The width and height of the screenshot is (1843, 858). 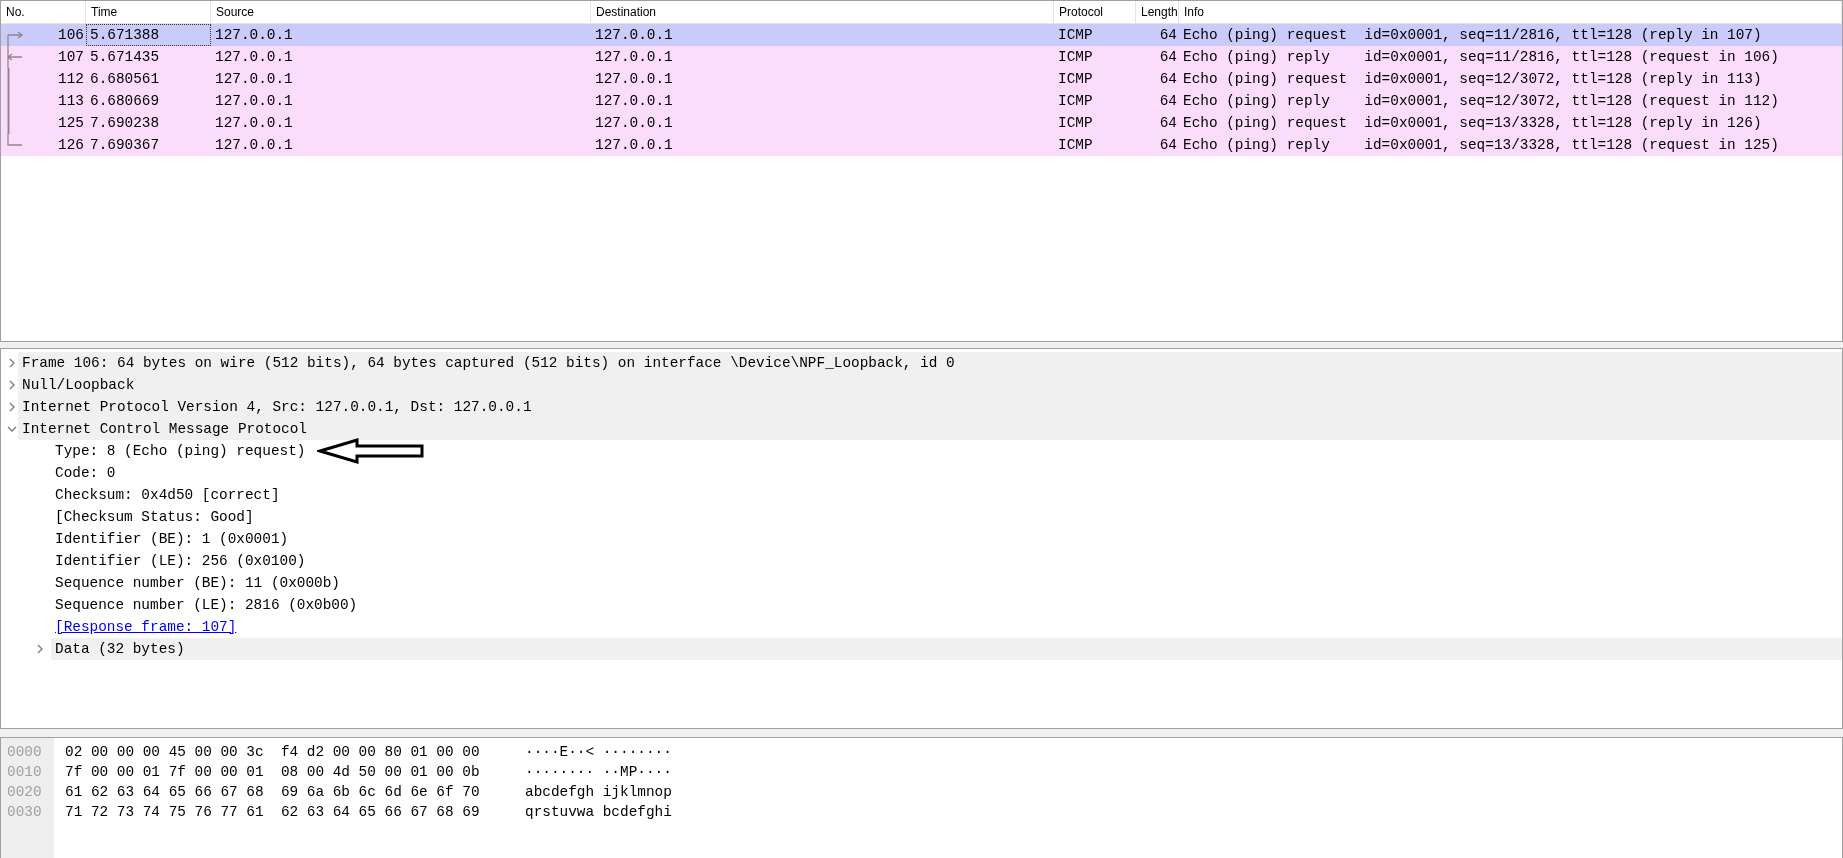 I want to click on column-header: Source, so click(x=401, y=12).